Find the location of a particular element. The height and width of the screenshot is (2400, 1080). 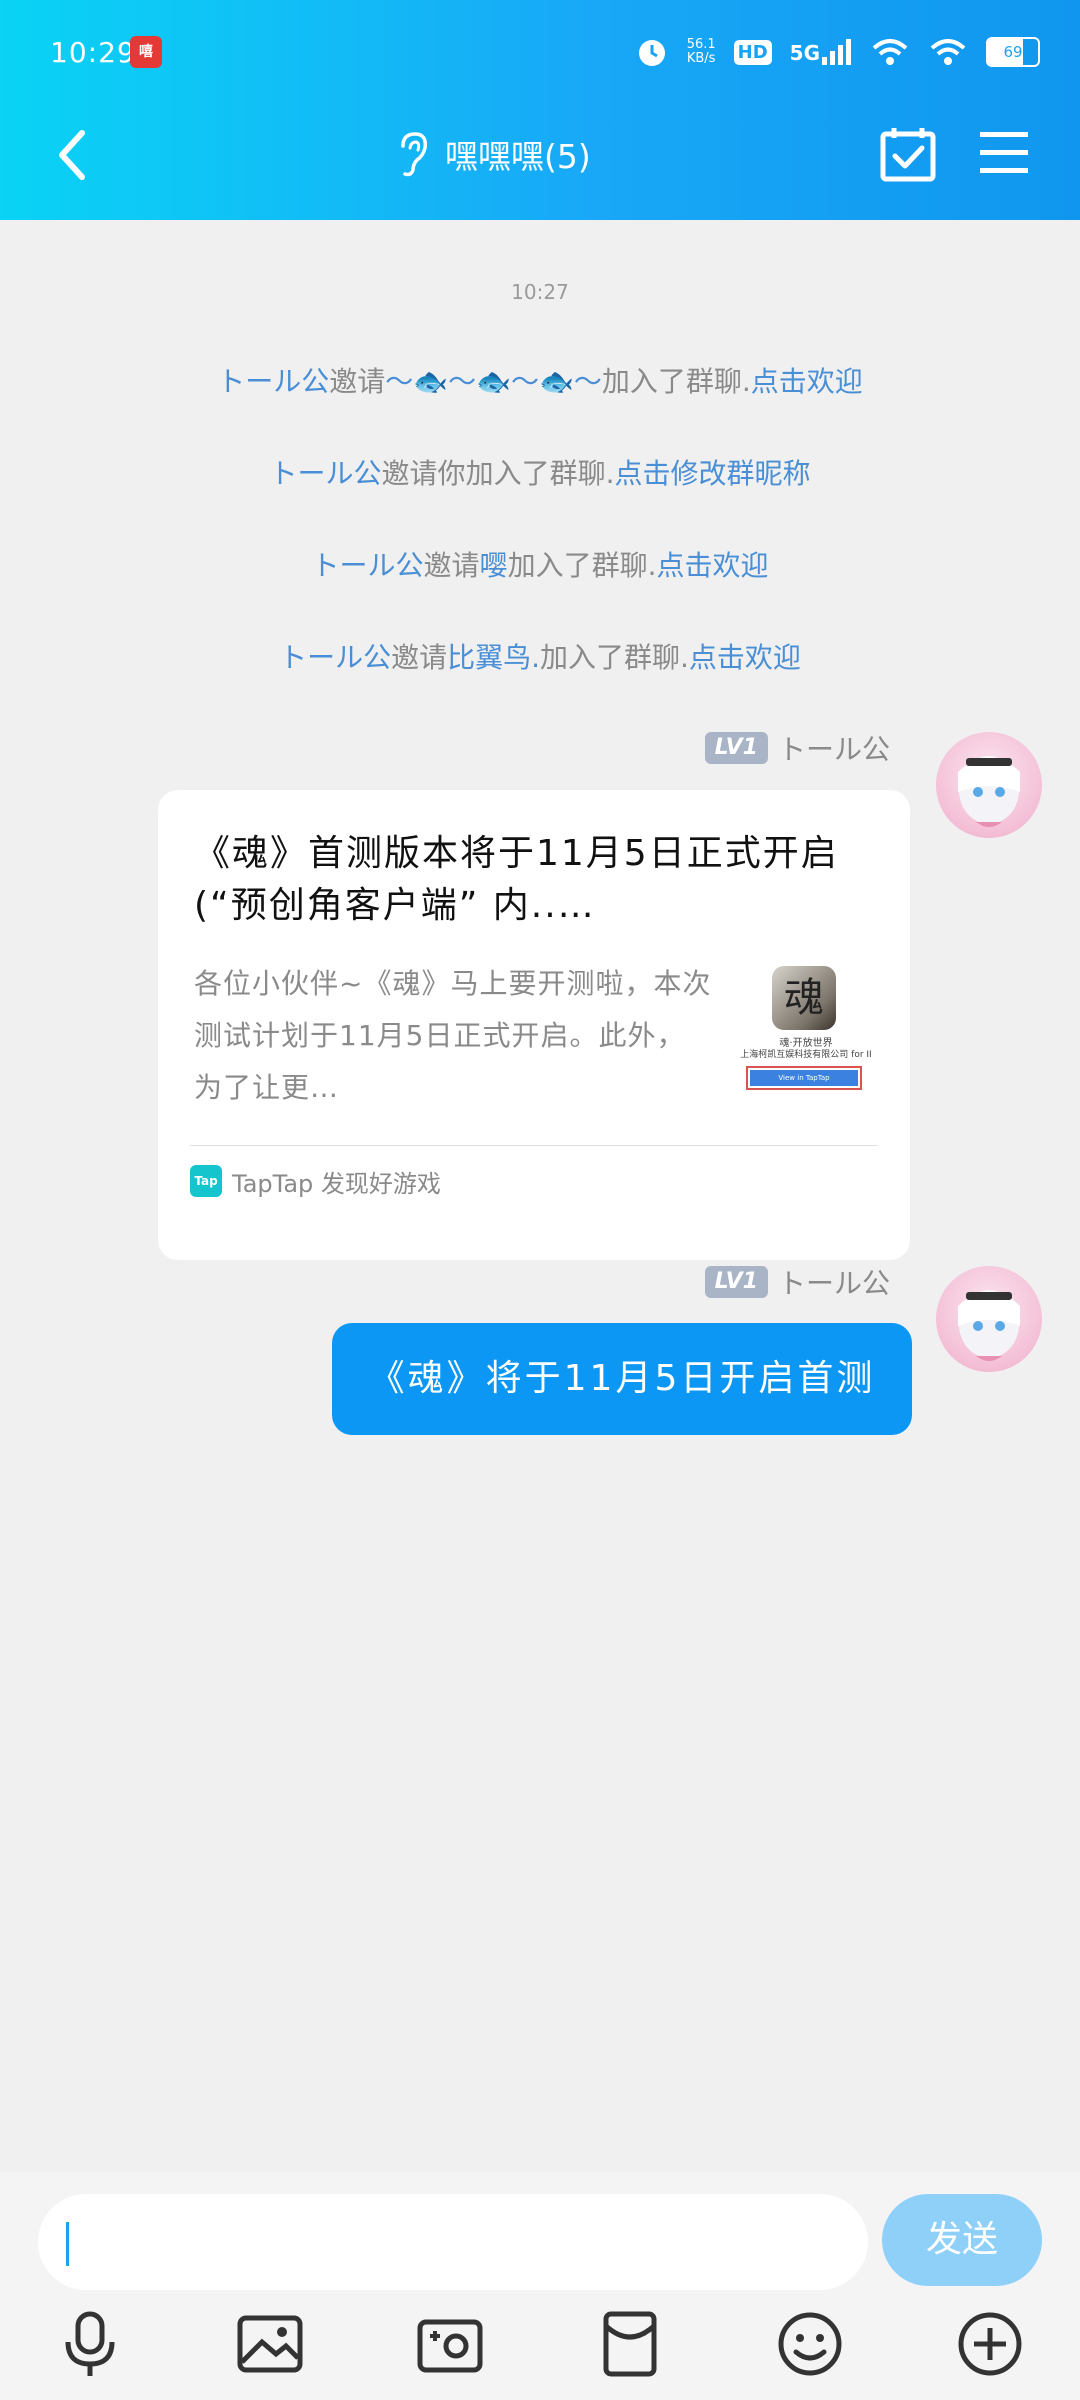

status-icons: 56.1 KB/s HD 5G 69 is located at coordinates (837, 52).